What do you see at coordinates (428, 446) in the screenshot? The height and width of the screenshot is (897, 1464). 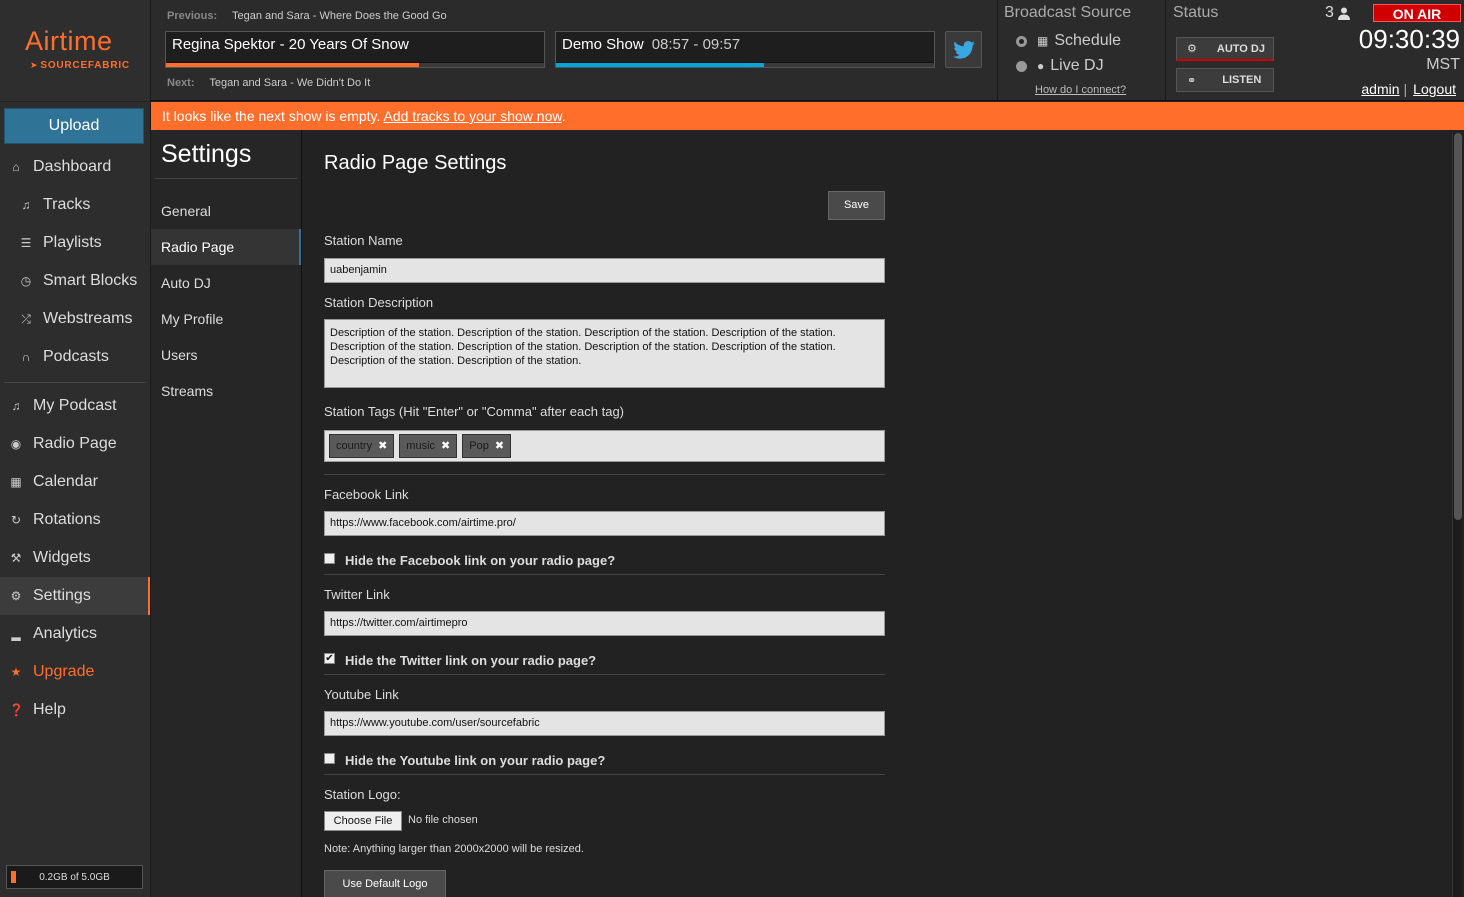 I see `tag-chip: music ✖` at bounding box center [428, 446].